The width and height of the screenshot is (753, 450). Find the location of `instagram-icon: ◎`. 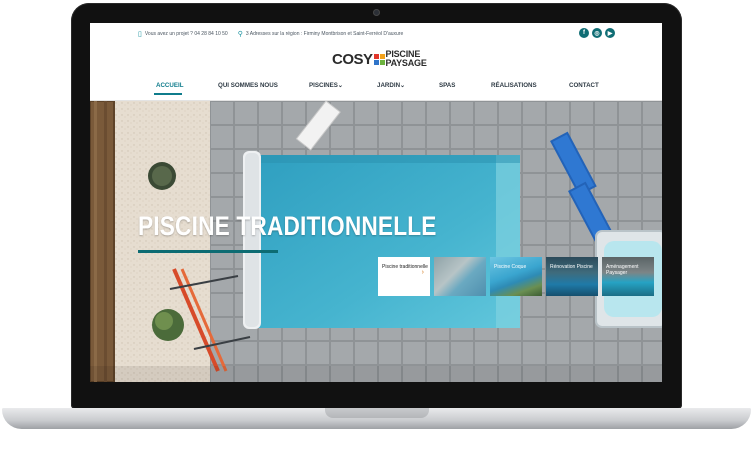

instagram-icon: ◎ is located at coordinates (597, 33).